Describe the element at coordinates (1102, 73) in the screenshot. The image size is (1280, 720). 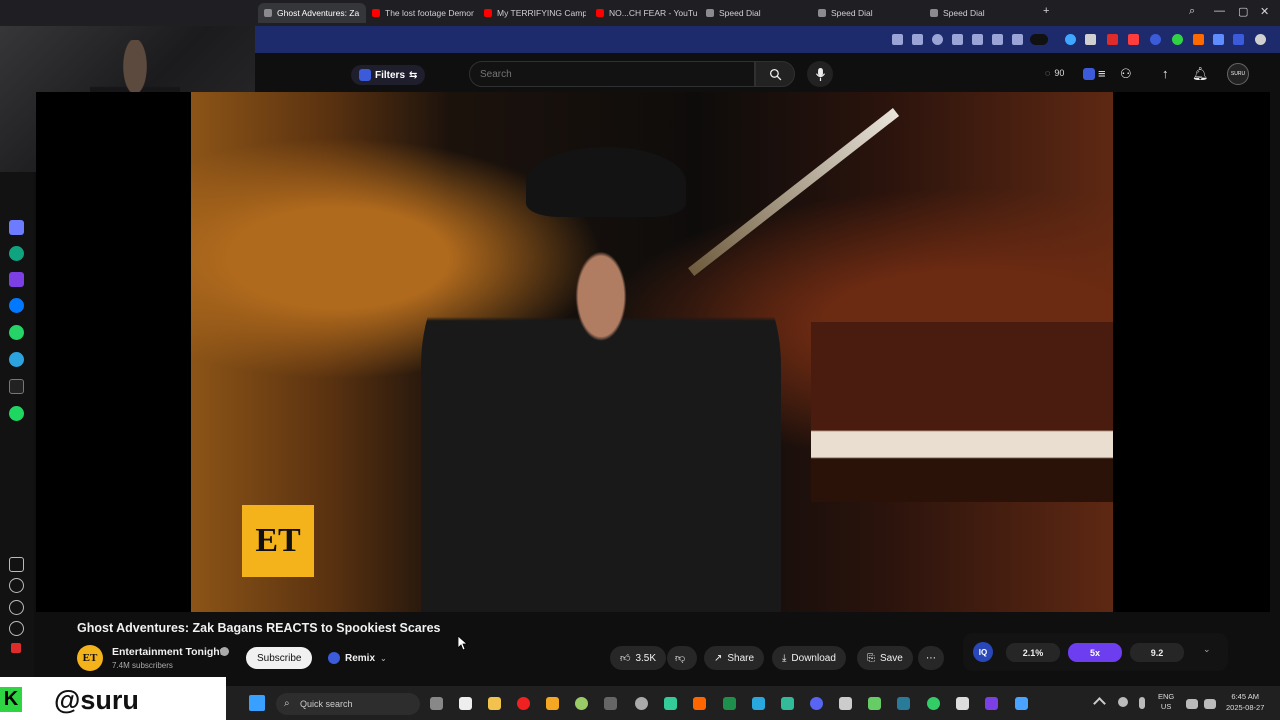
I see `list-icon: ≡` at that location.